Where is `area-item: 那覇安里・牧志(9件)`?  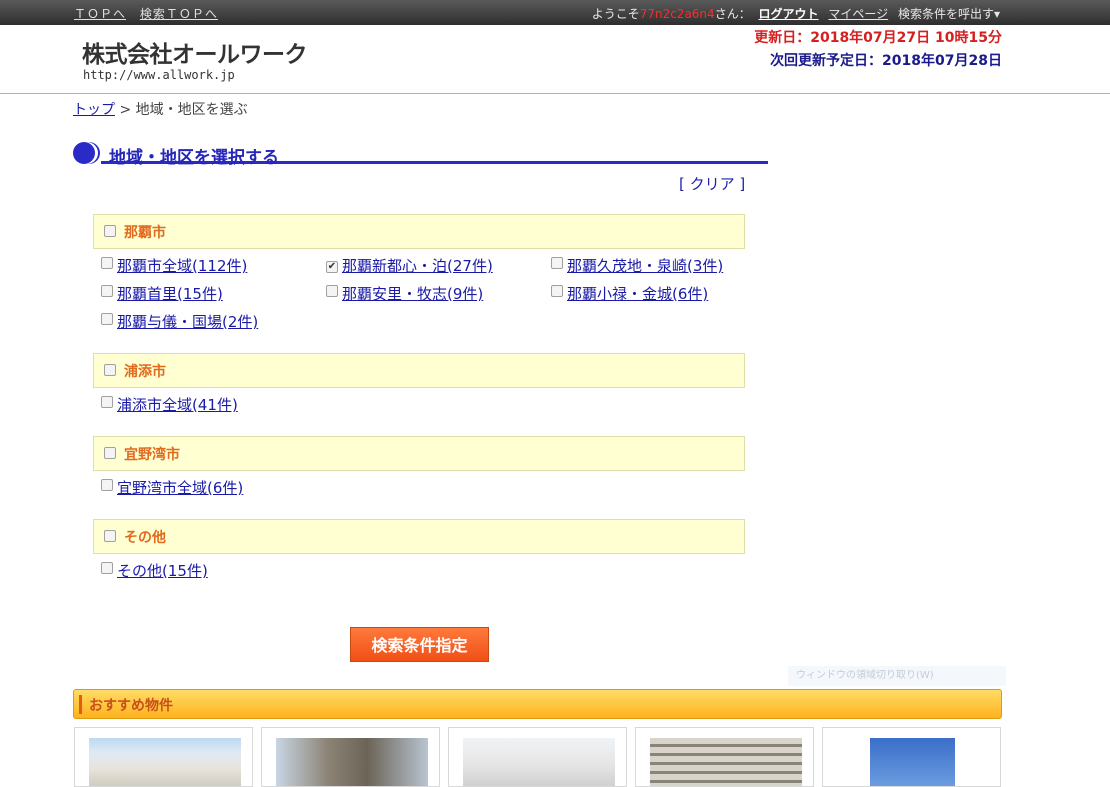
area-item: 那覇安里・牧志(9件) is located at coordinates (404, 293).